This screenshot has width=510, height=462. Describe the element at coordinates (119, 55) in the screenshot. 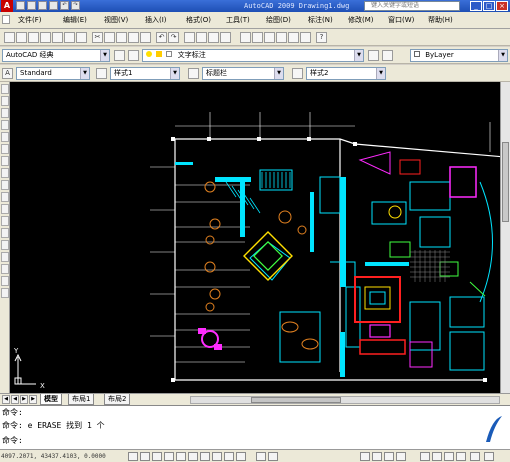

I see `workspace-settings-icon` at that location.